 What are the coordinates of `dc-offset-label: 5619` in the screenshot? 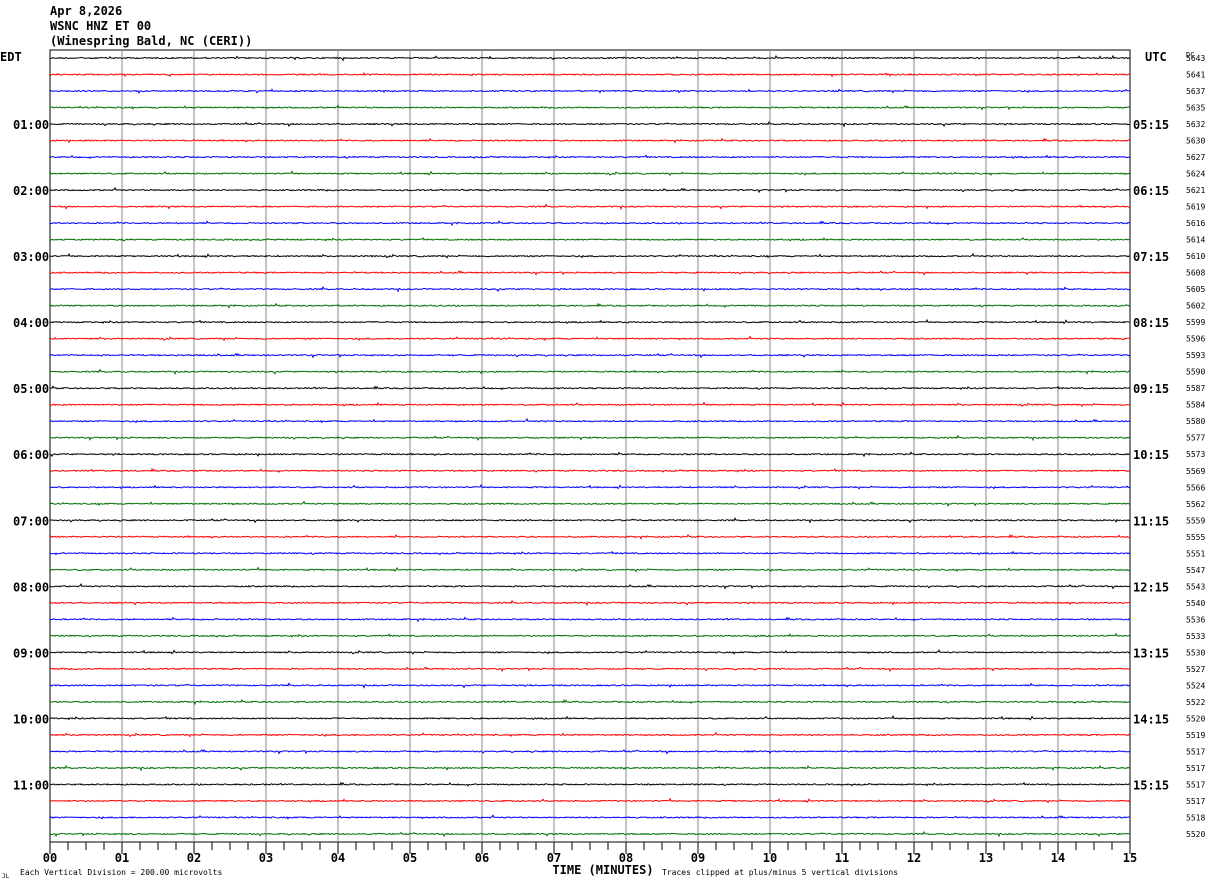 It's located at (1195, 207).